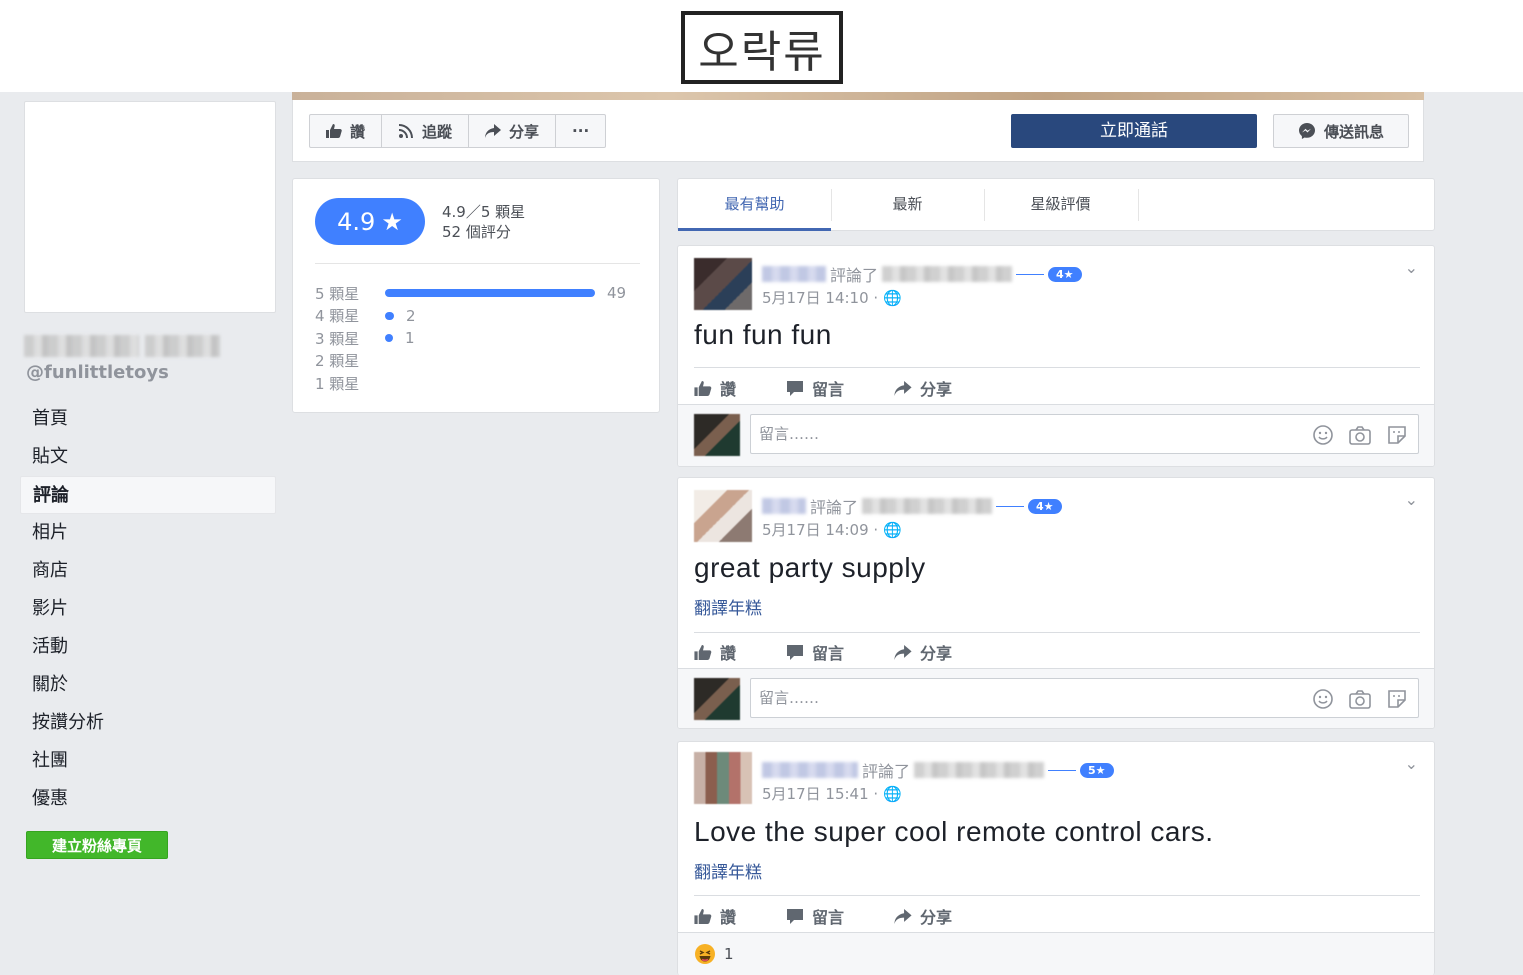 Image resolution: width=1523 pixels, height=975 pixels. I want to click on share-page-button: 分享, so click(513, 131).